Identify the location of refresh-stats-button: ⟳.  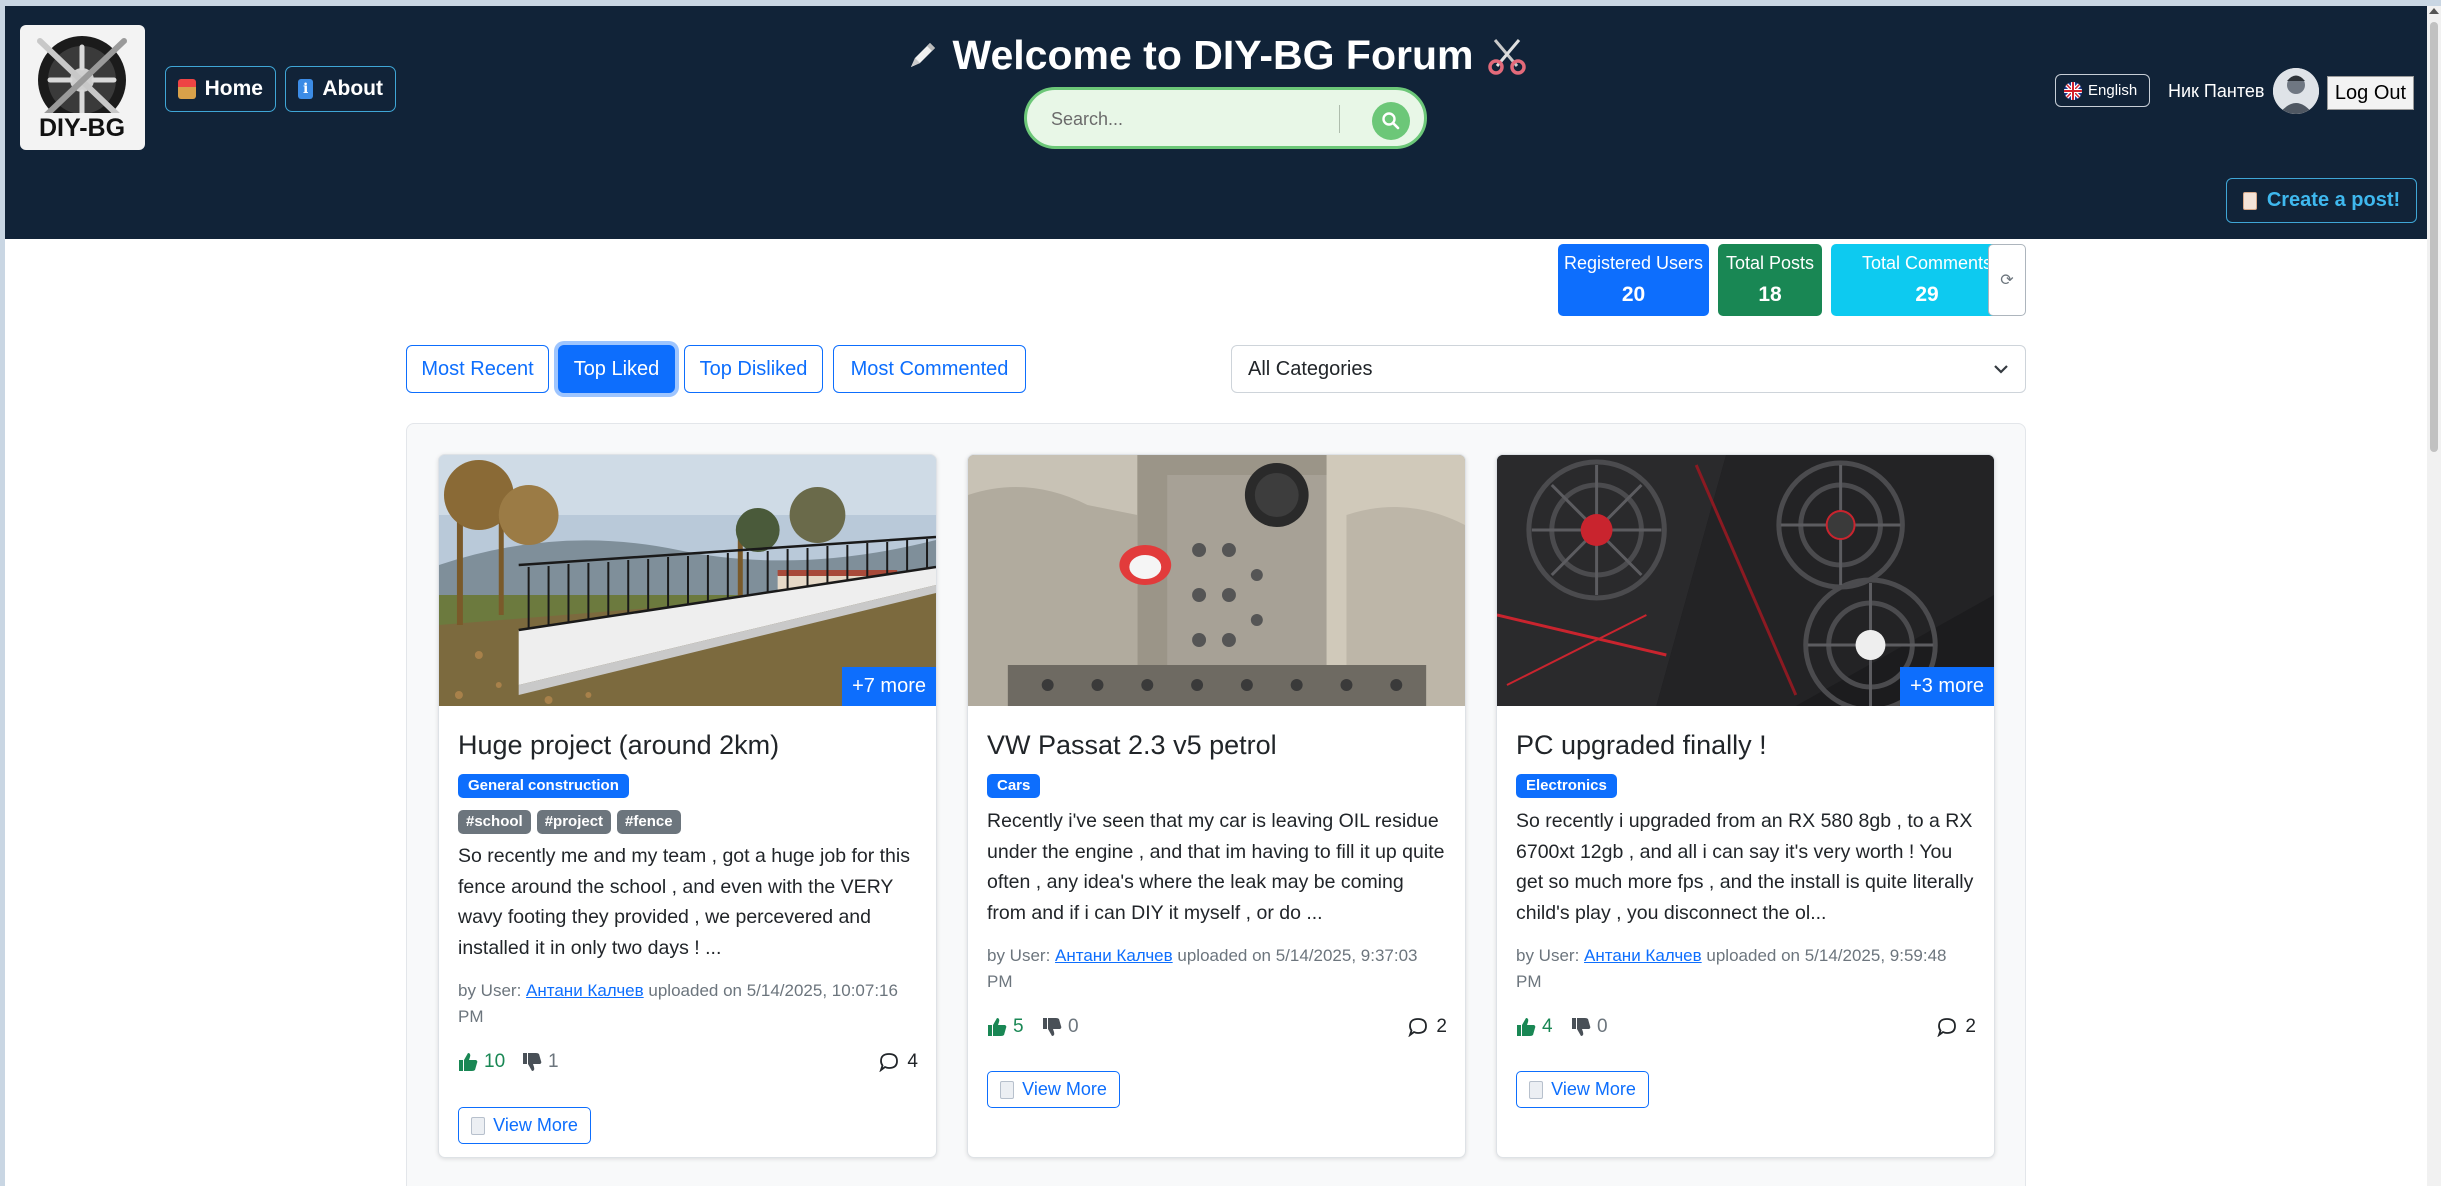
(2007, 280).